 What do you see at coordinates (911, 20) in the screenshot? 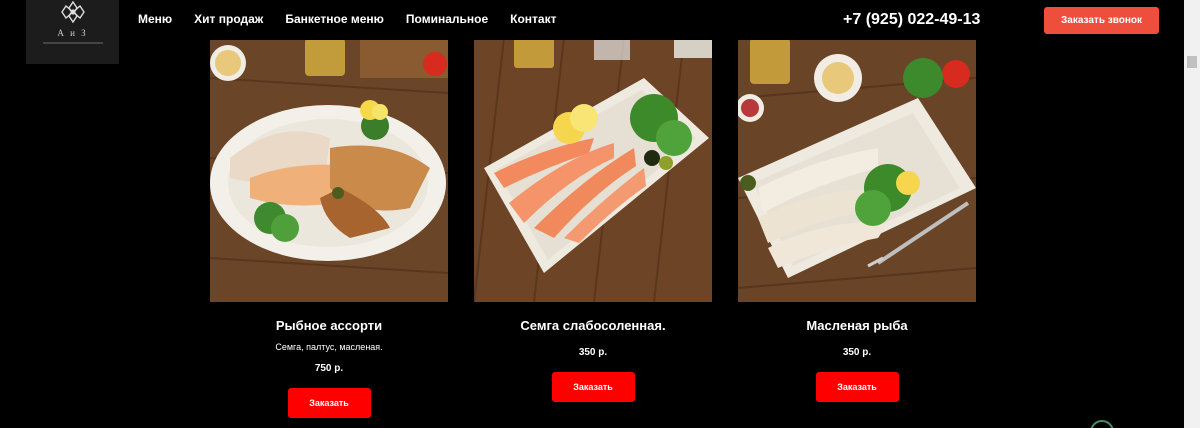
I see `phone-number: +7 (925) 022-49-13` at bounding box center [911, 20].